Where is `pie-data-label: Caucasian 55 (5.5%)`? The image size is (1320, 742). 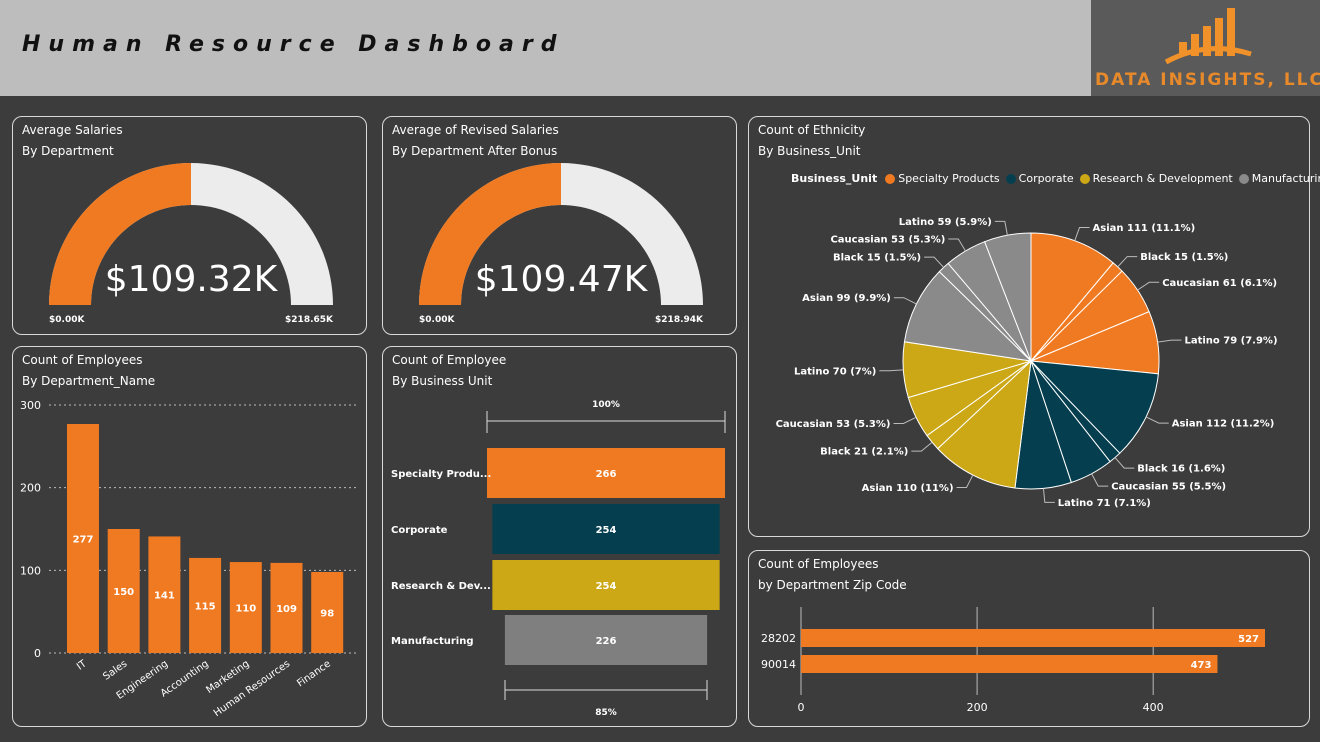
pie-data-label: Caucasian 55 (5.5%) is located at coordinates (1168, 487).